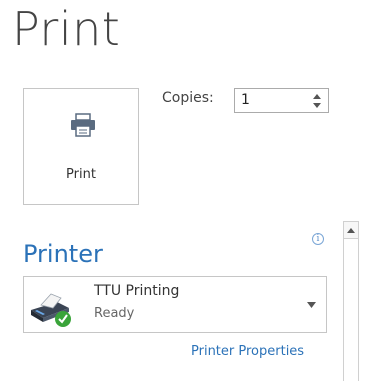 The image size is (372, 381). Describe the element at coordinates (311, 305) in the screenshot. I see `chevron-down-icon` at that location.